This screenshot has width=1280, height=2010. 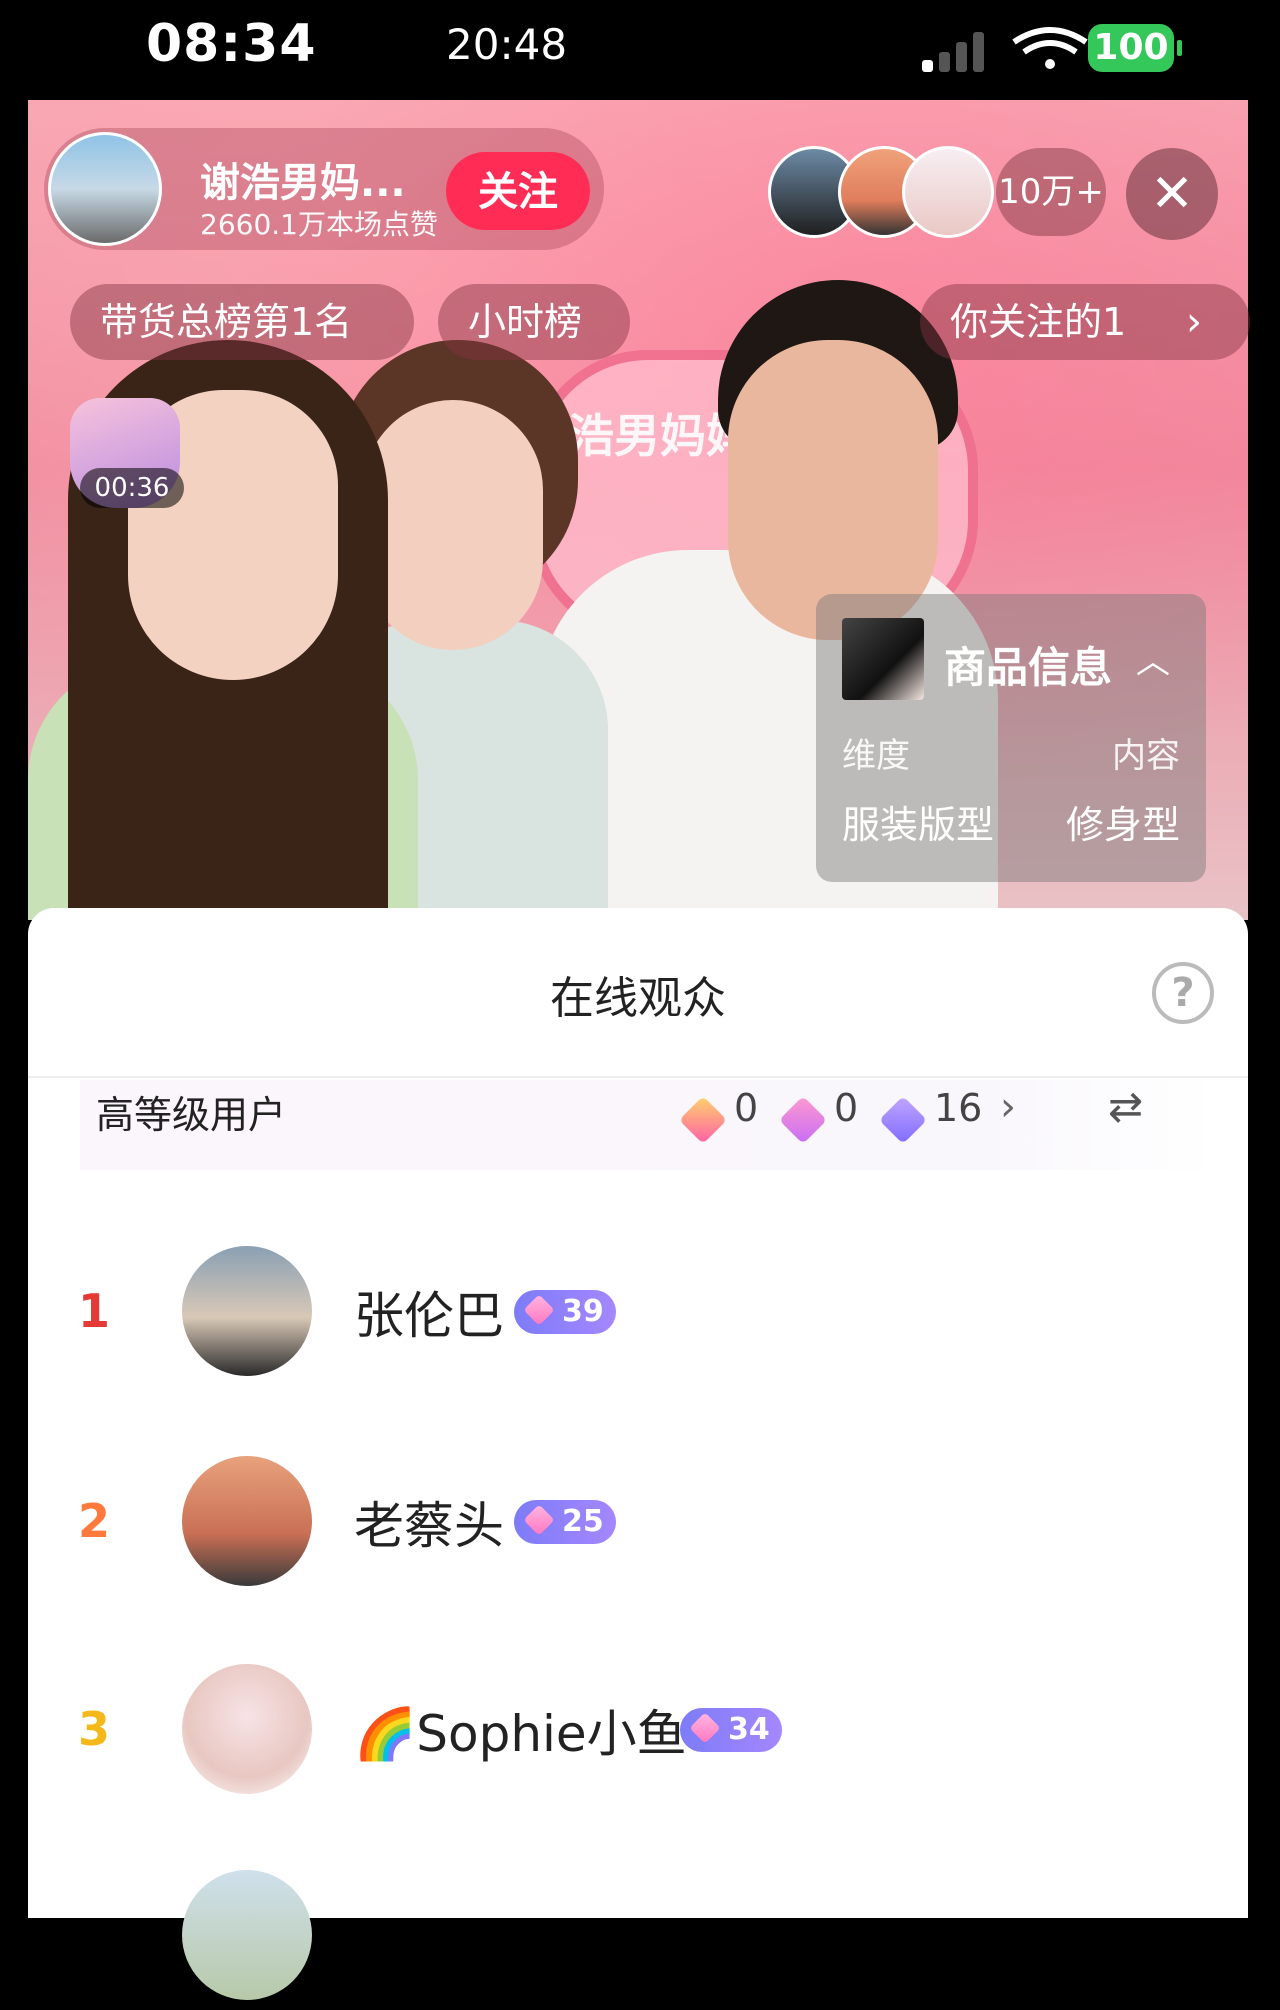 What do you see at coordinates (1153, 658) in the screenshot?
I see `chevron-up-icon: ︿` at bounding box center [1153, 658].